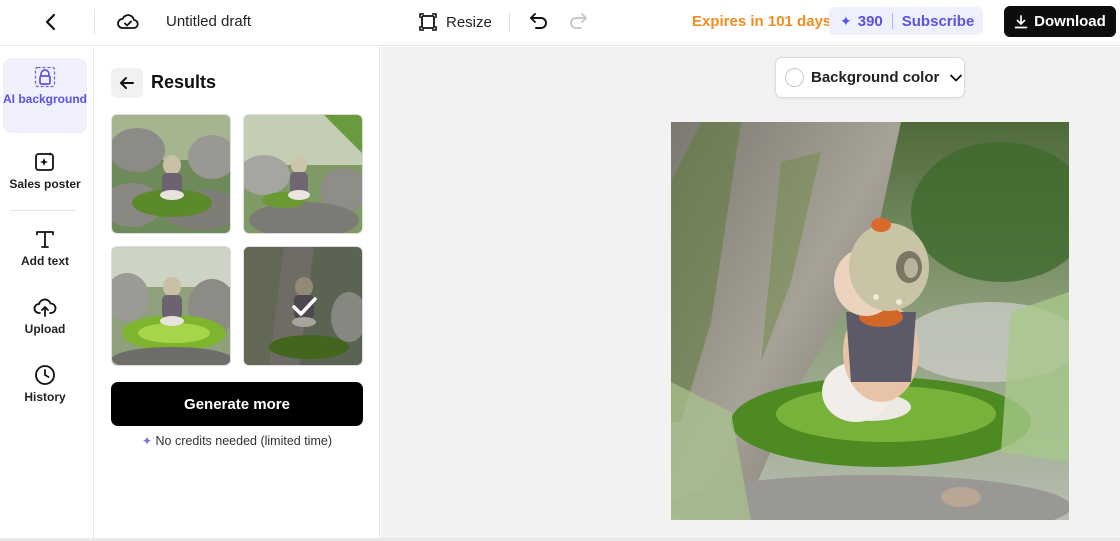  I want to click on download-icon, so click(1021, 21).